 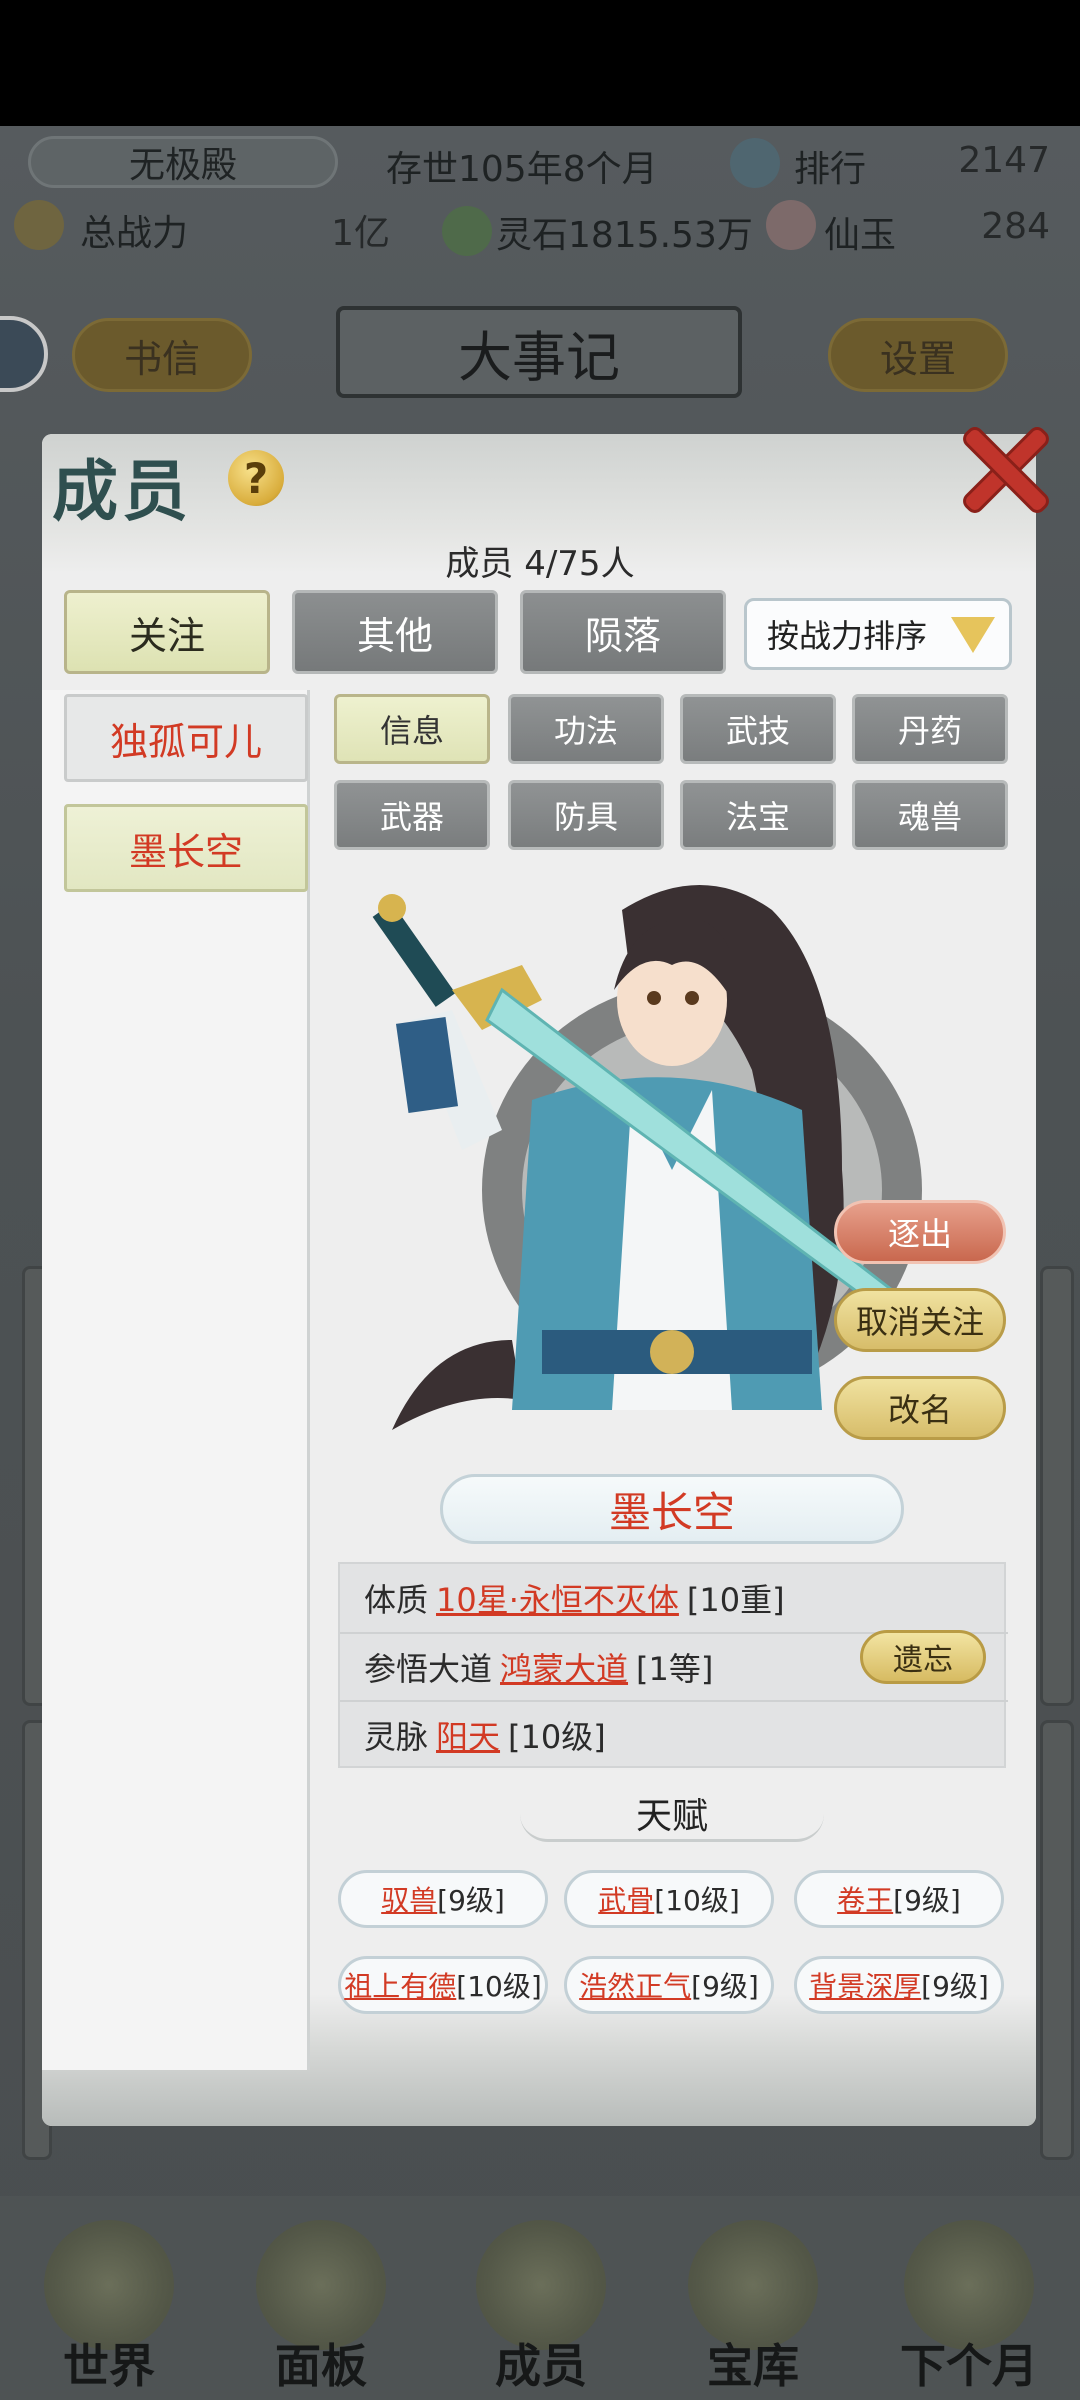 What do you see at coordinates (791, 225) in the screenshot?
I see `jade-icon` at bounding box center [791, 225].